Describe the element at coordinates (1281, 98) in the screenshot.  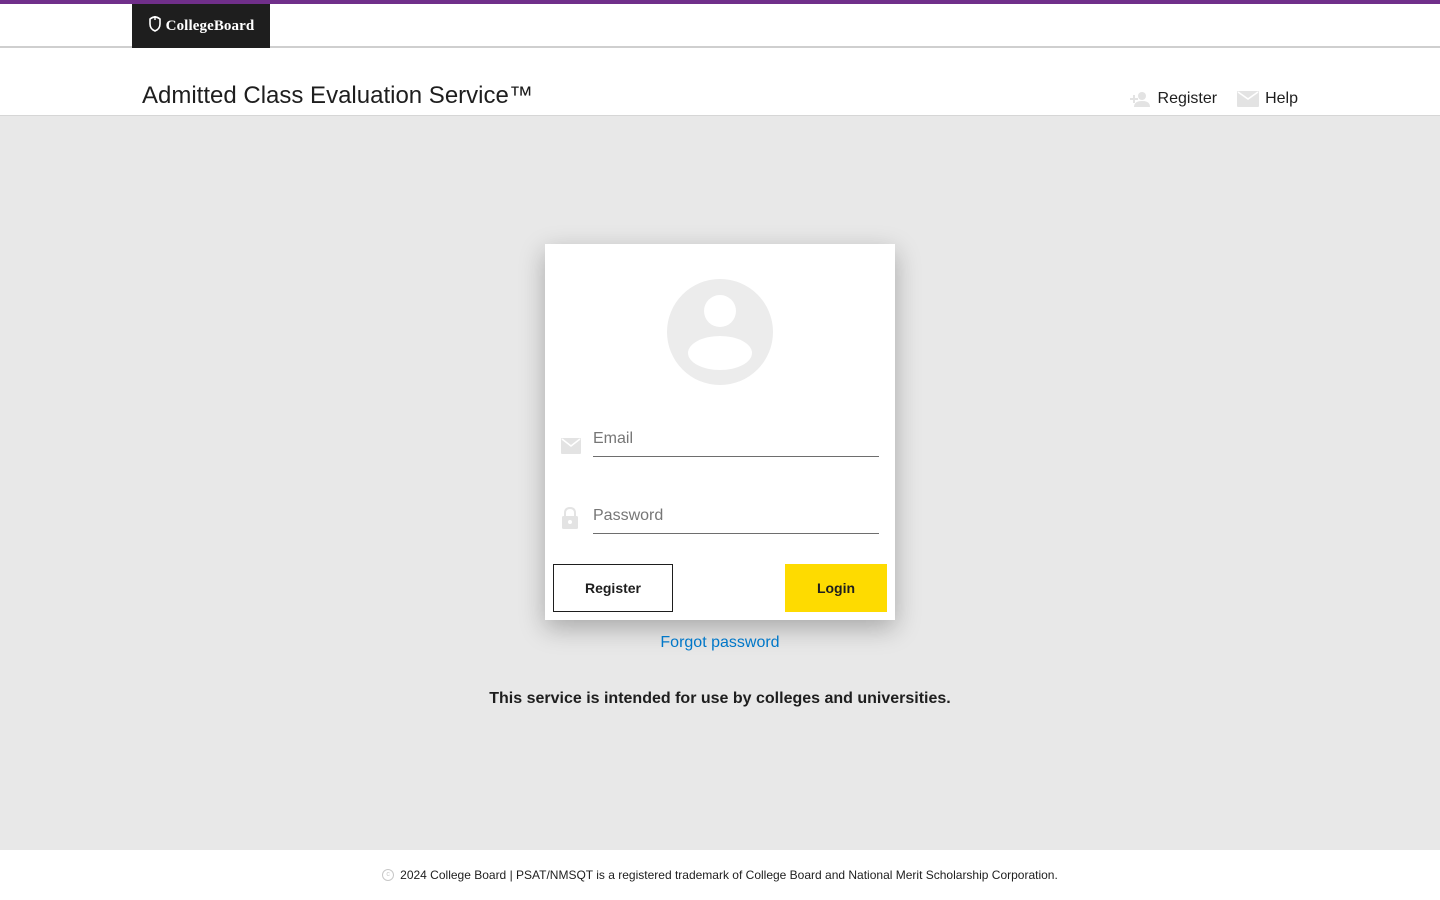
I see `nav-help-label: Help` at that location.